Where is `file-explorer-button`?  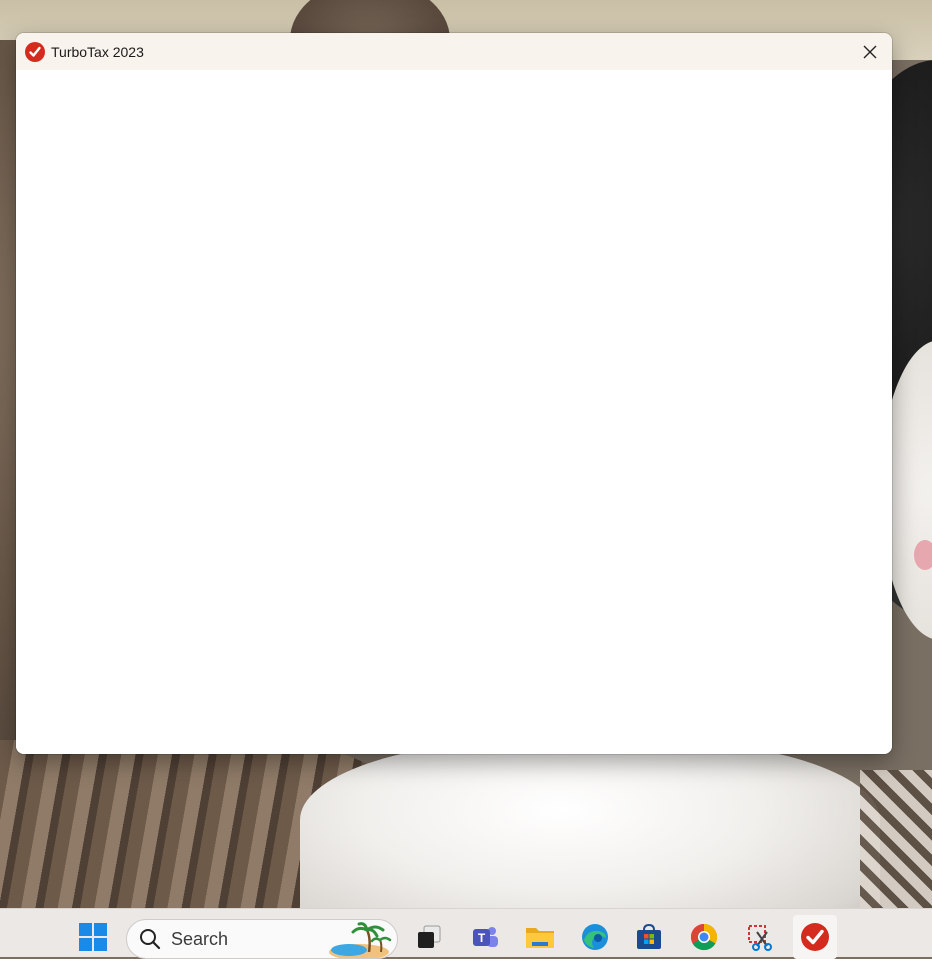
file-explorer-button is located at coordinates (540, 937).